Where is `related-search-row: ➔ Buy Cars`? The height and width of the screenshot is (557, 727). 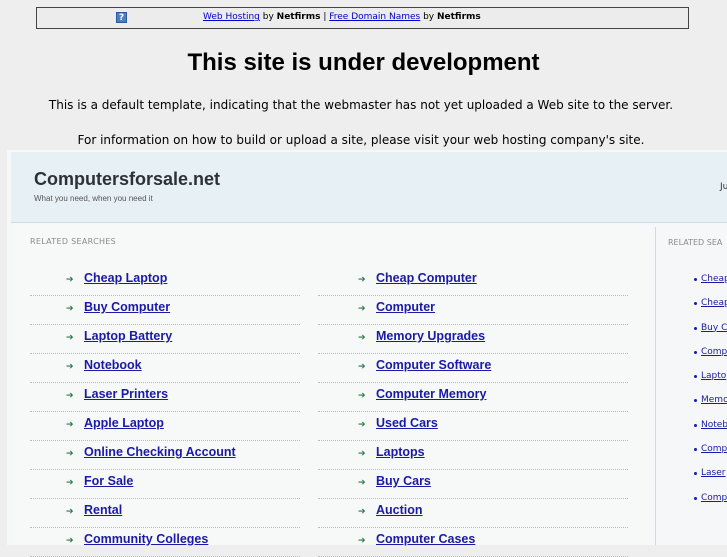
related-search-row: ➔ Buy Cars is located at coordinates (473, 484).